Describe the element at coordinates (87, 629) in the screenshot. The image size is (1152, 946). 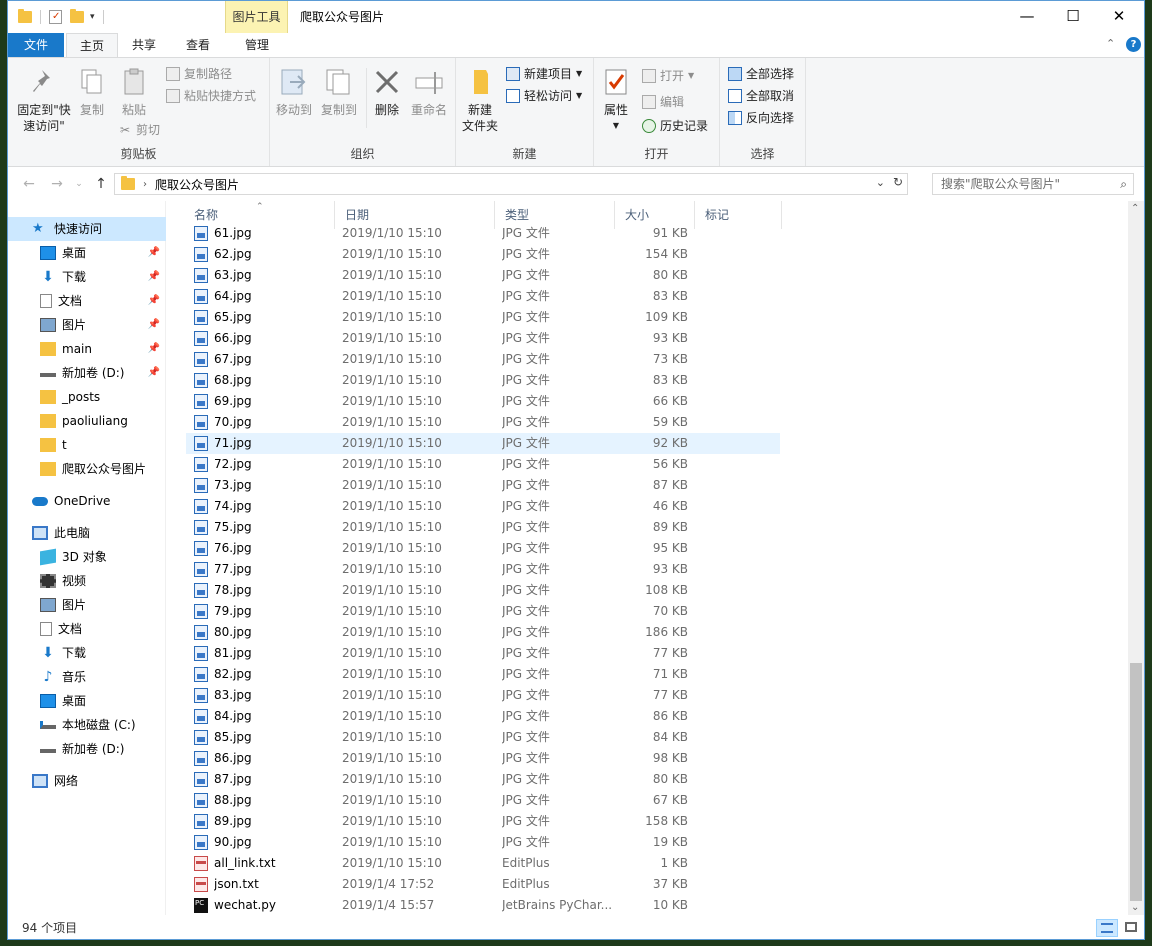
I see `nav-item-pc-documents: 文档` at that location.